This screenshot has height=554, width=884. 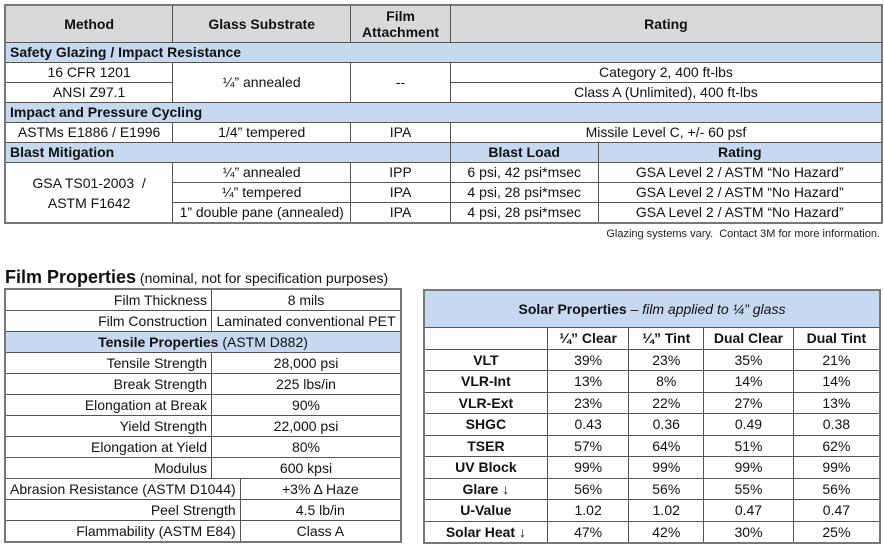 What do you see at coordinates (485, 381) in the screenshot?
I see `row-label: VLR-Int` at bounding box center [485, 381].